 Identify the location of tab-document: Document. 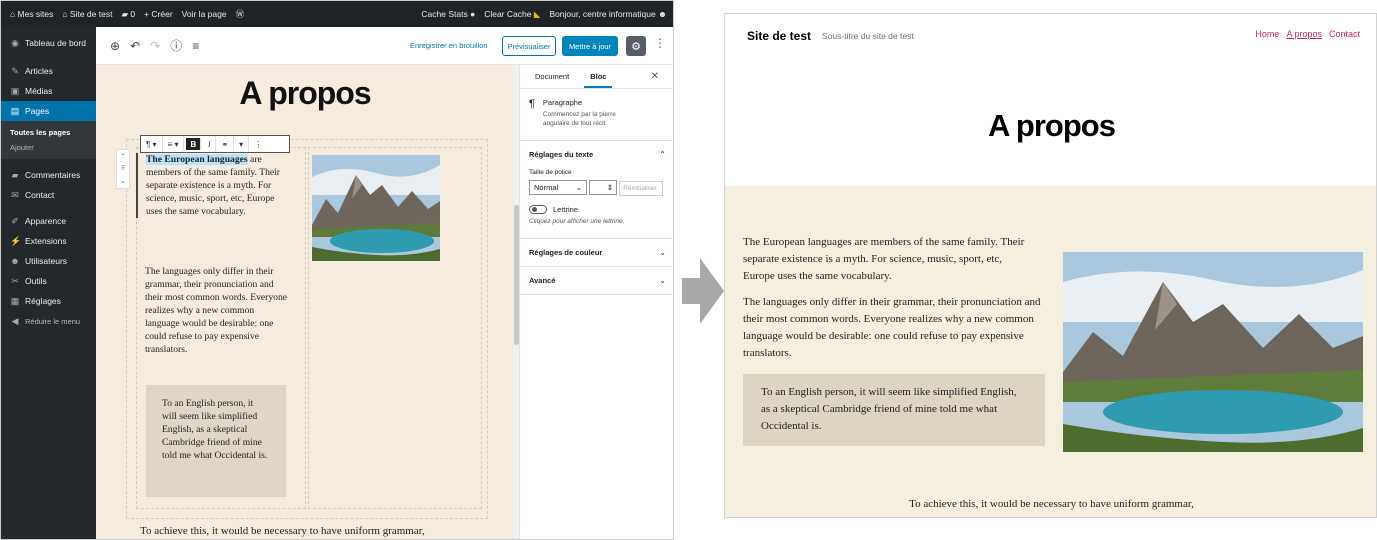
(552, 76).